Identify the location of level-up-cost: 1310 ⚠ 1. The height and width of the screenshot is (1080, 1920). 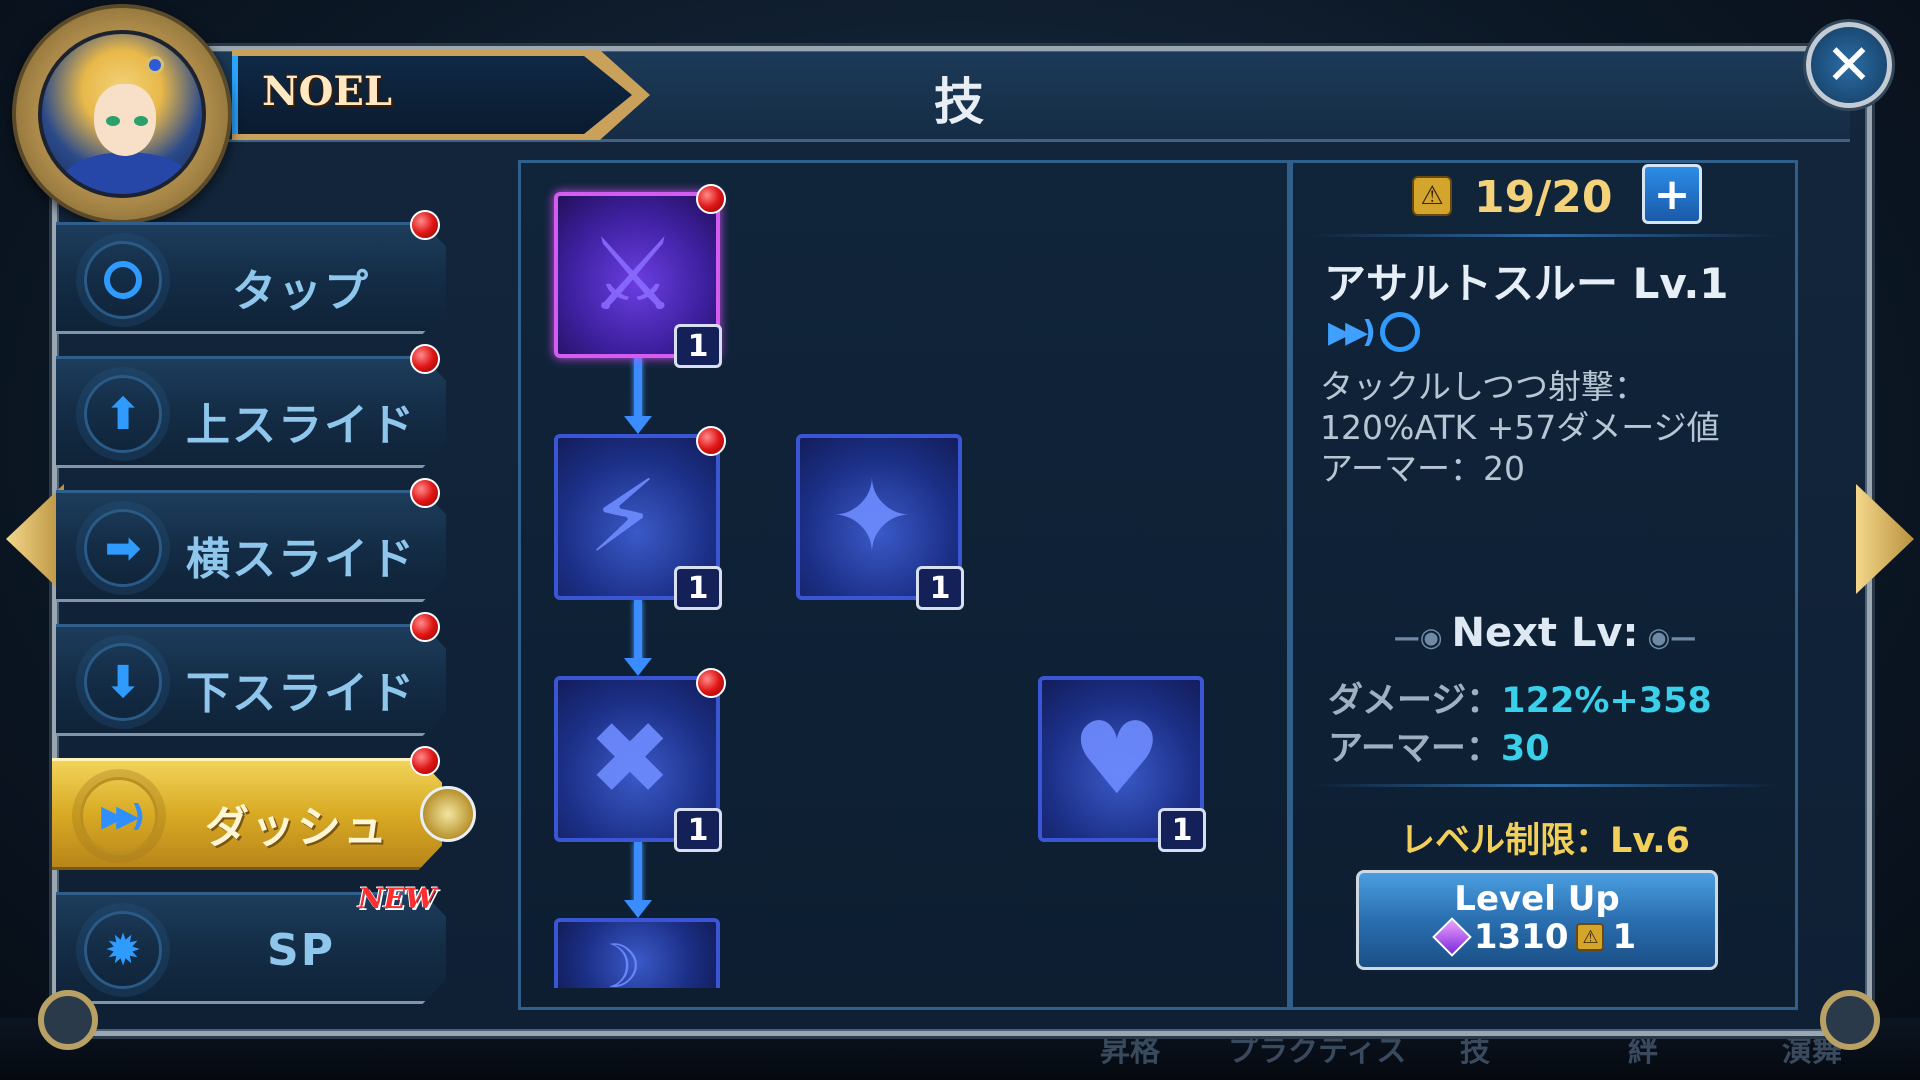
(1537, 937).